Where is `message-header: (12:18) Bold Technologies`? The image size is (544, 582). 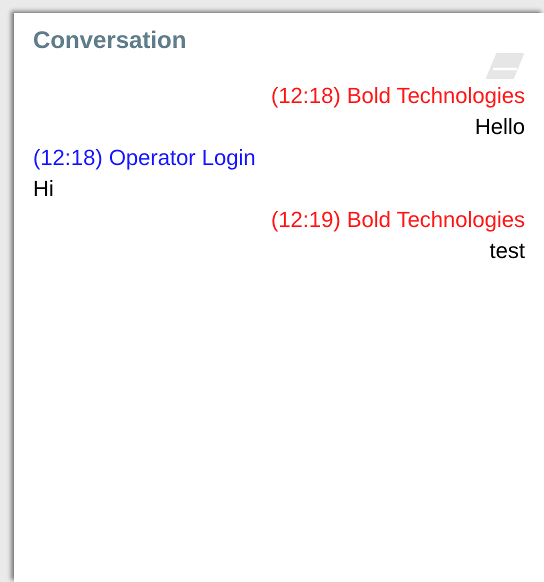
message-header: (12:18) Bold Technologies is located at coordinates (398, 96).